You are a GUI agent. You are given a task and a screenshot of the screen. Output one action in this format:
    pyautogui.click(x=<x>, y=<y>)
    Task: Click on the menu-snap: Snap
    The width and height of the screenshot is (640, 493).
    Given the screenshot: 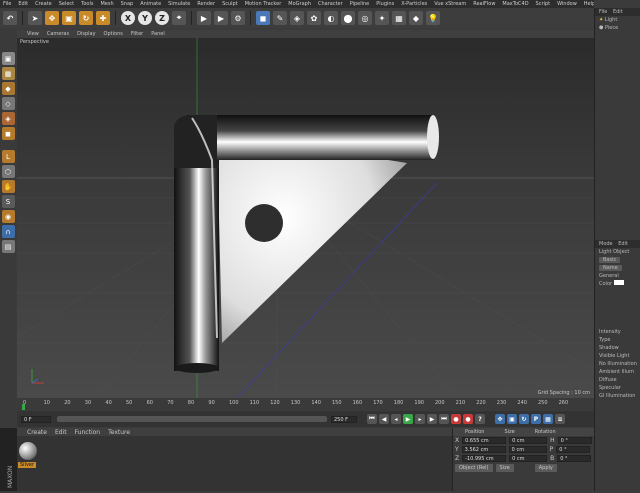 What is the action you would take?
    pyautogui.click(x=127, y=4)
    